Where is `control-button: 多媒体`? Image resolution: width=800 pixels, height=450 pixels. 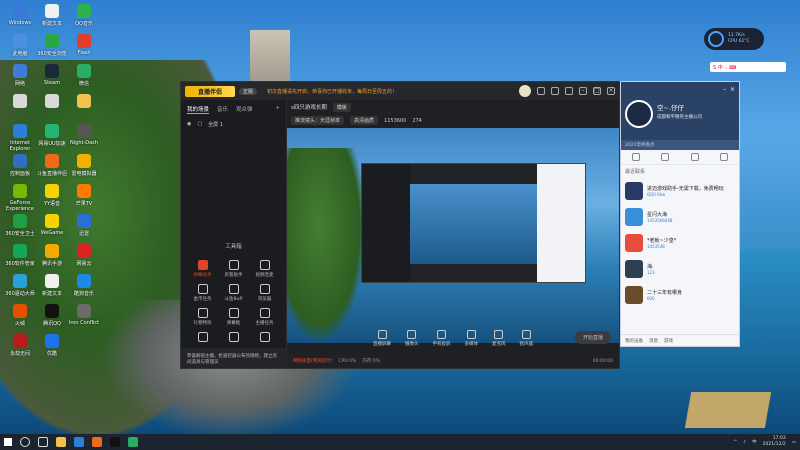
control-button: 多媒体 is located at coordinates (471, 338).